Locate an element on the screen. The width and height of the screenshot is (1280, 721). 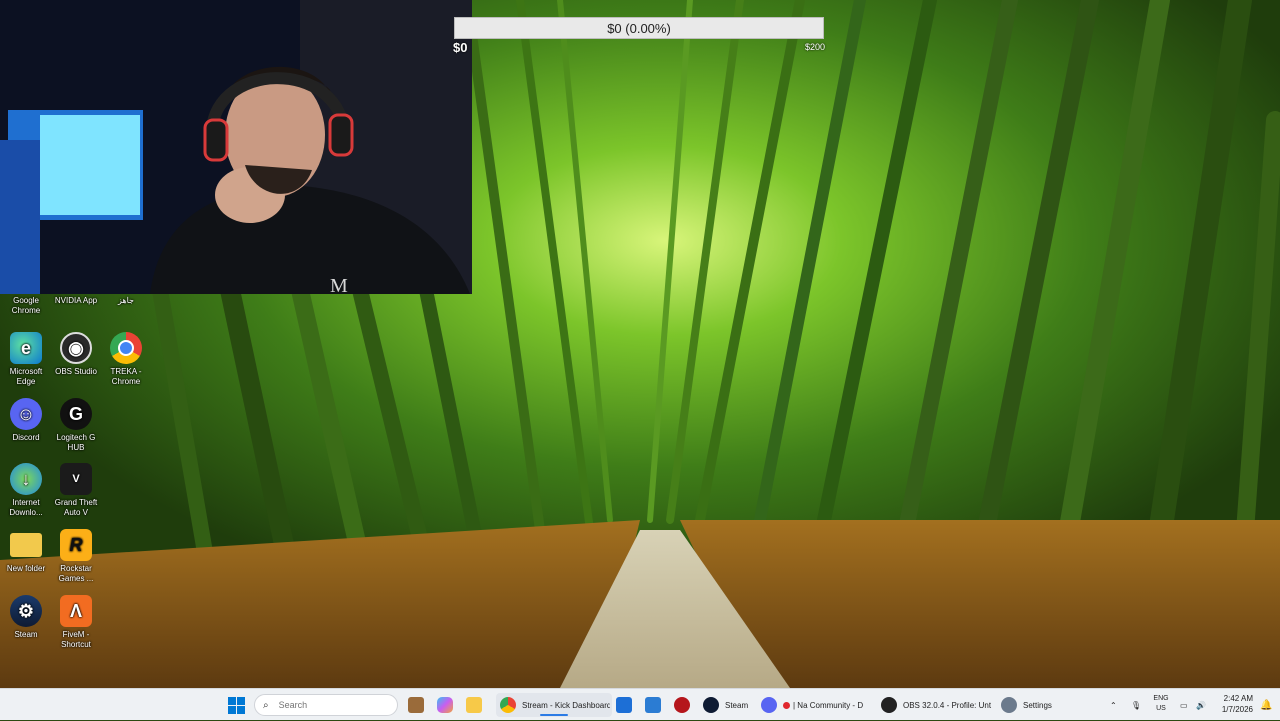
taskbar-app-copilot is located at coordinates (445, 705).